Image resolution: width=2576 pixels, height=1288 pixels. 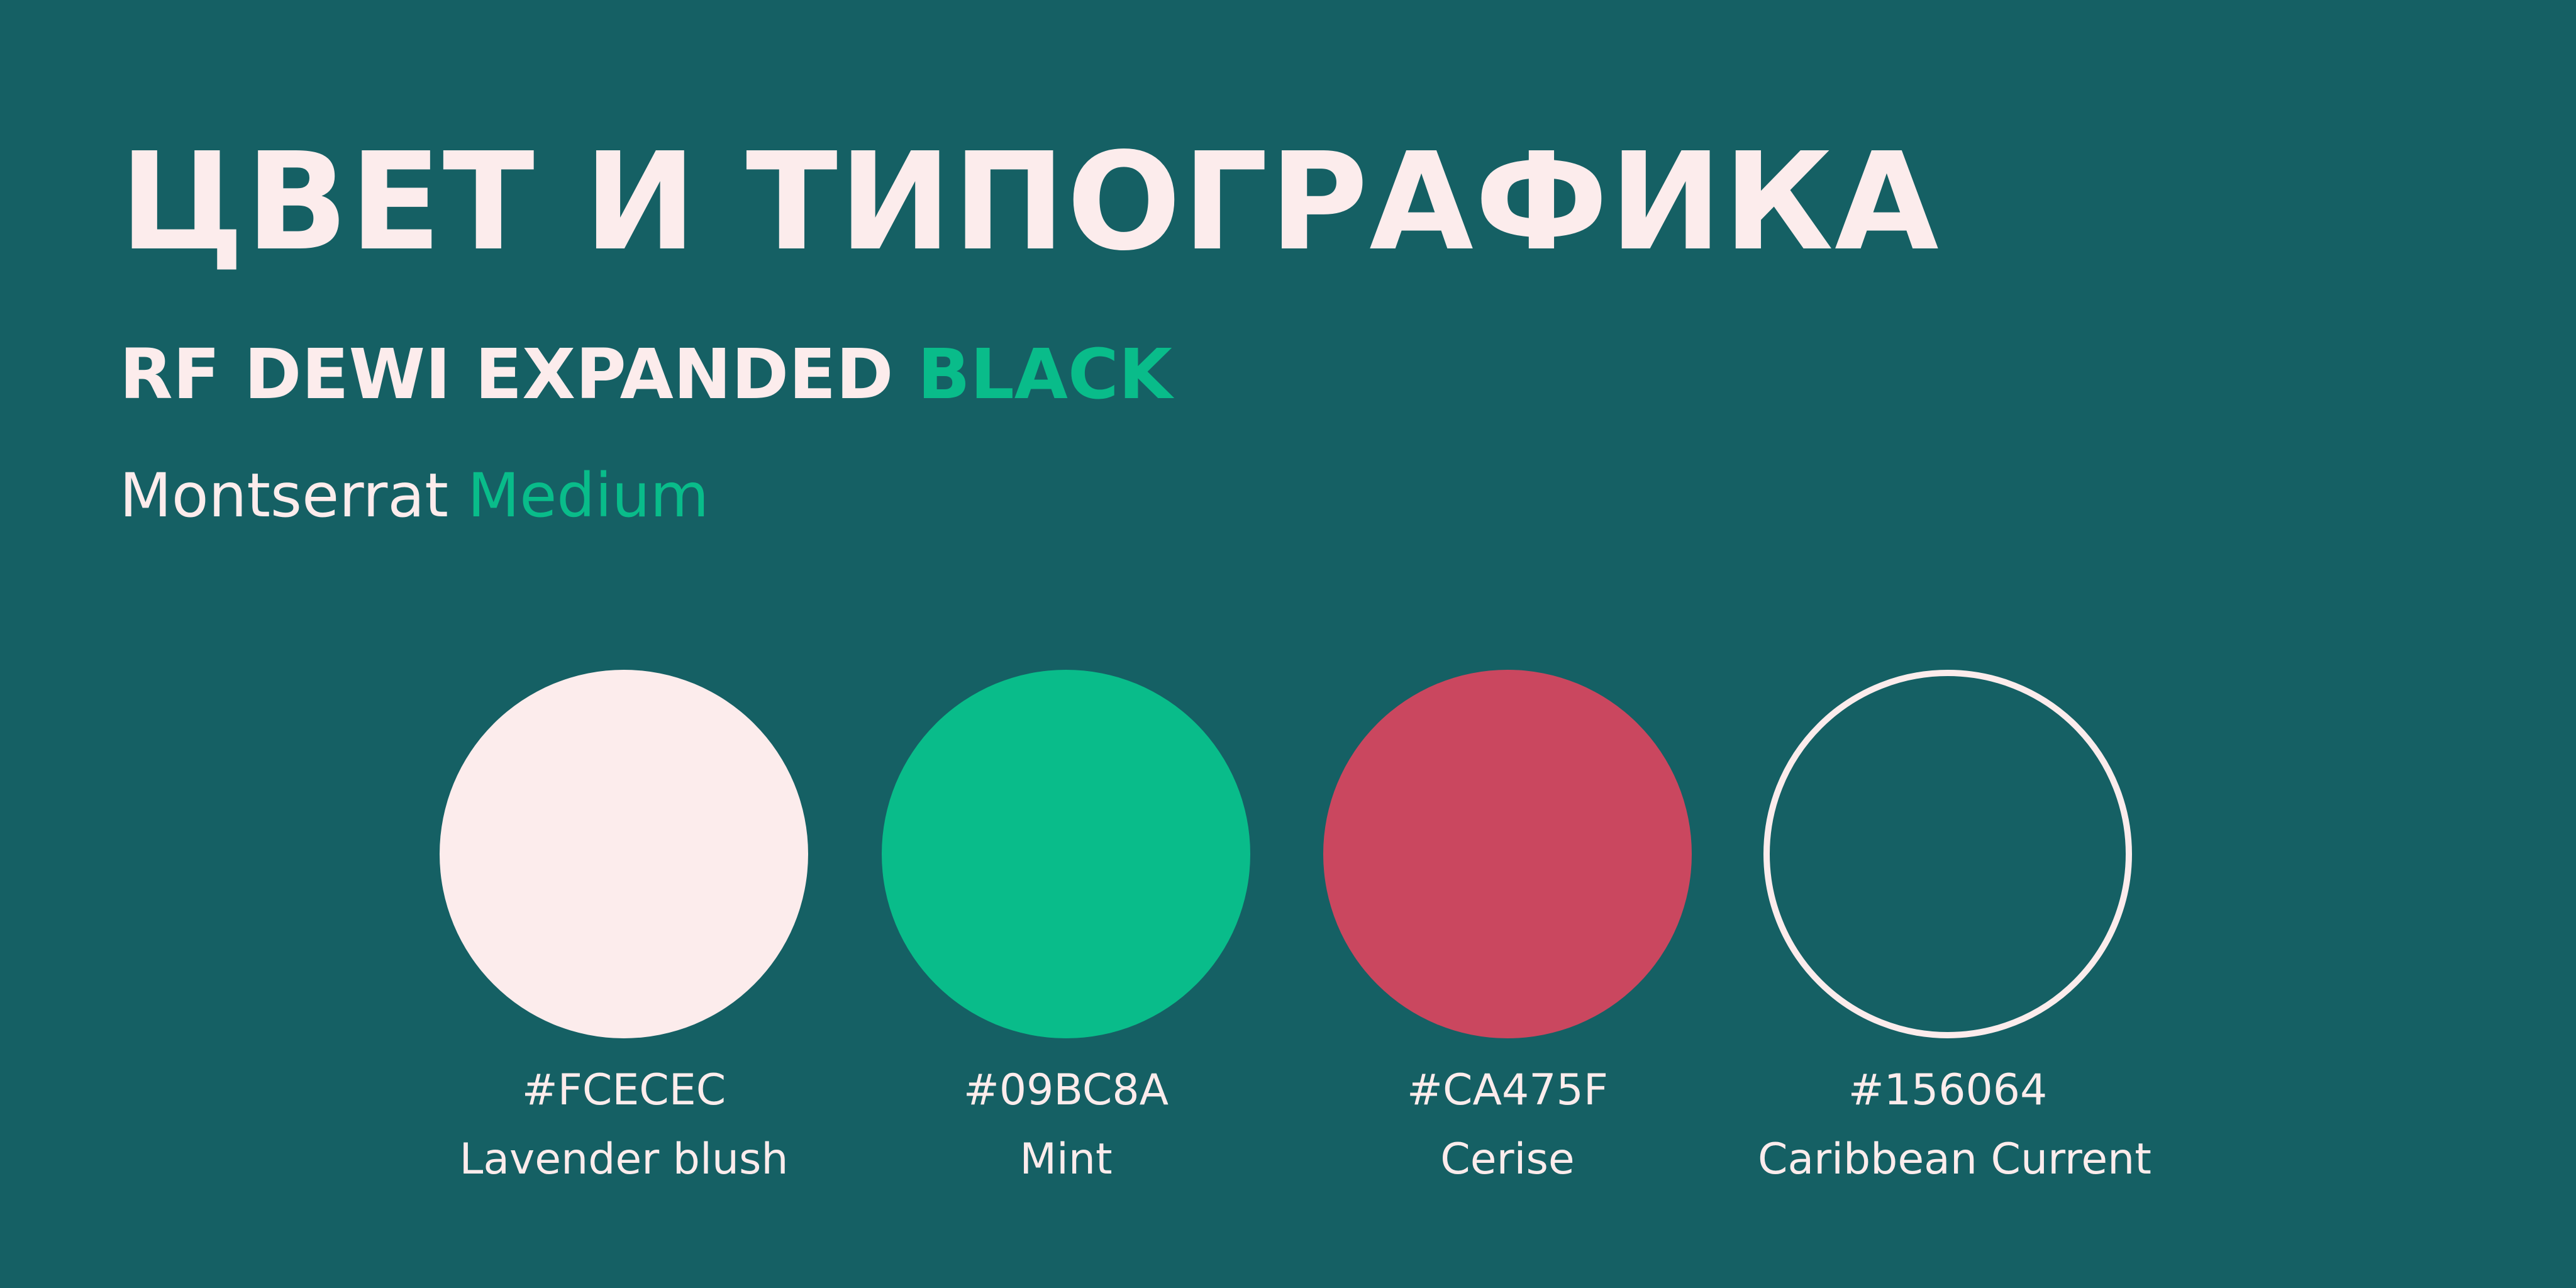 I want to click on color-hex: #09BC8A, so click(x=1066, y=1090).